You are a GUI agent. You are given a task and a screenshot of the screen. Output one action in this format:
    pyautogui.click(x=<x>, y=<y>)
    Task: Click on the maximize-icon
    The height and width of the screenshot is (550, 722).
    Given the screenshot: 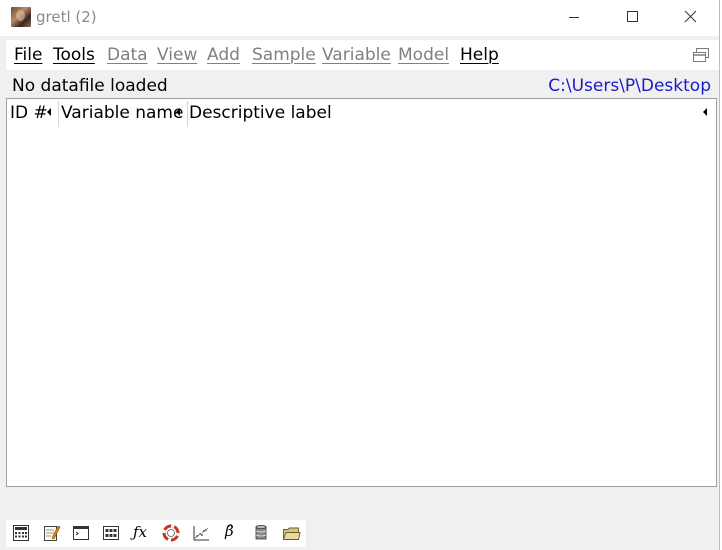 What is the action you would take?
    pyautogui.click(x=632, y=16)
    